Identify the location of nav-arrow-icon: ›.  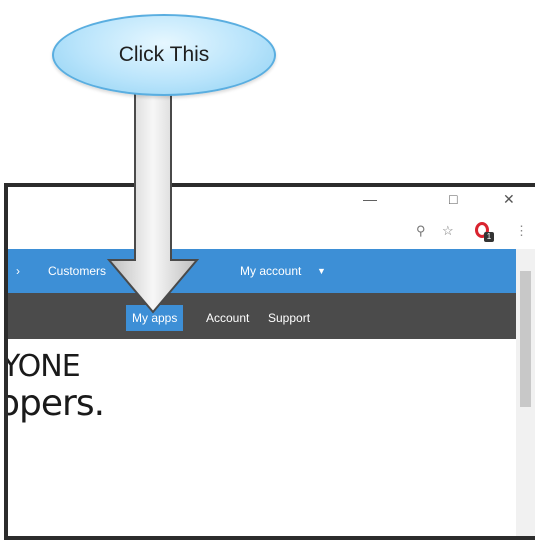
(18, 271).